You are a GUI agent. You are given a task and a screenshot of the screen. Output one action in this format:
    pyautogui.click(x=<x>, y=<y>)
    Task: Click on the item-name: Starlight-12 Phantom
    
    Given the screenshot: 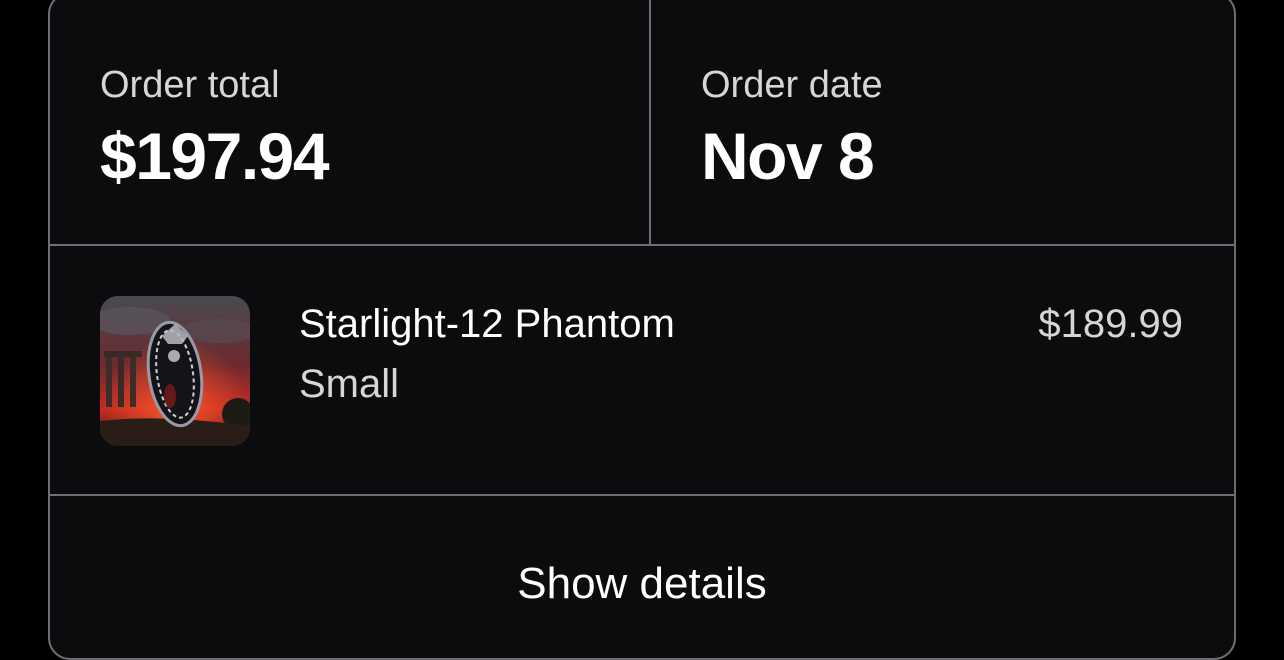 What is the action you would take?
    pyautogui.click(x=487, y=324)
    